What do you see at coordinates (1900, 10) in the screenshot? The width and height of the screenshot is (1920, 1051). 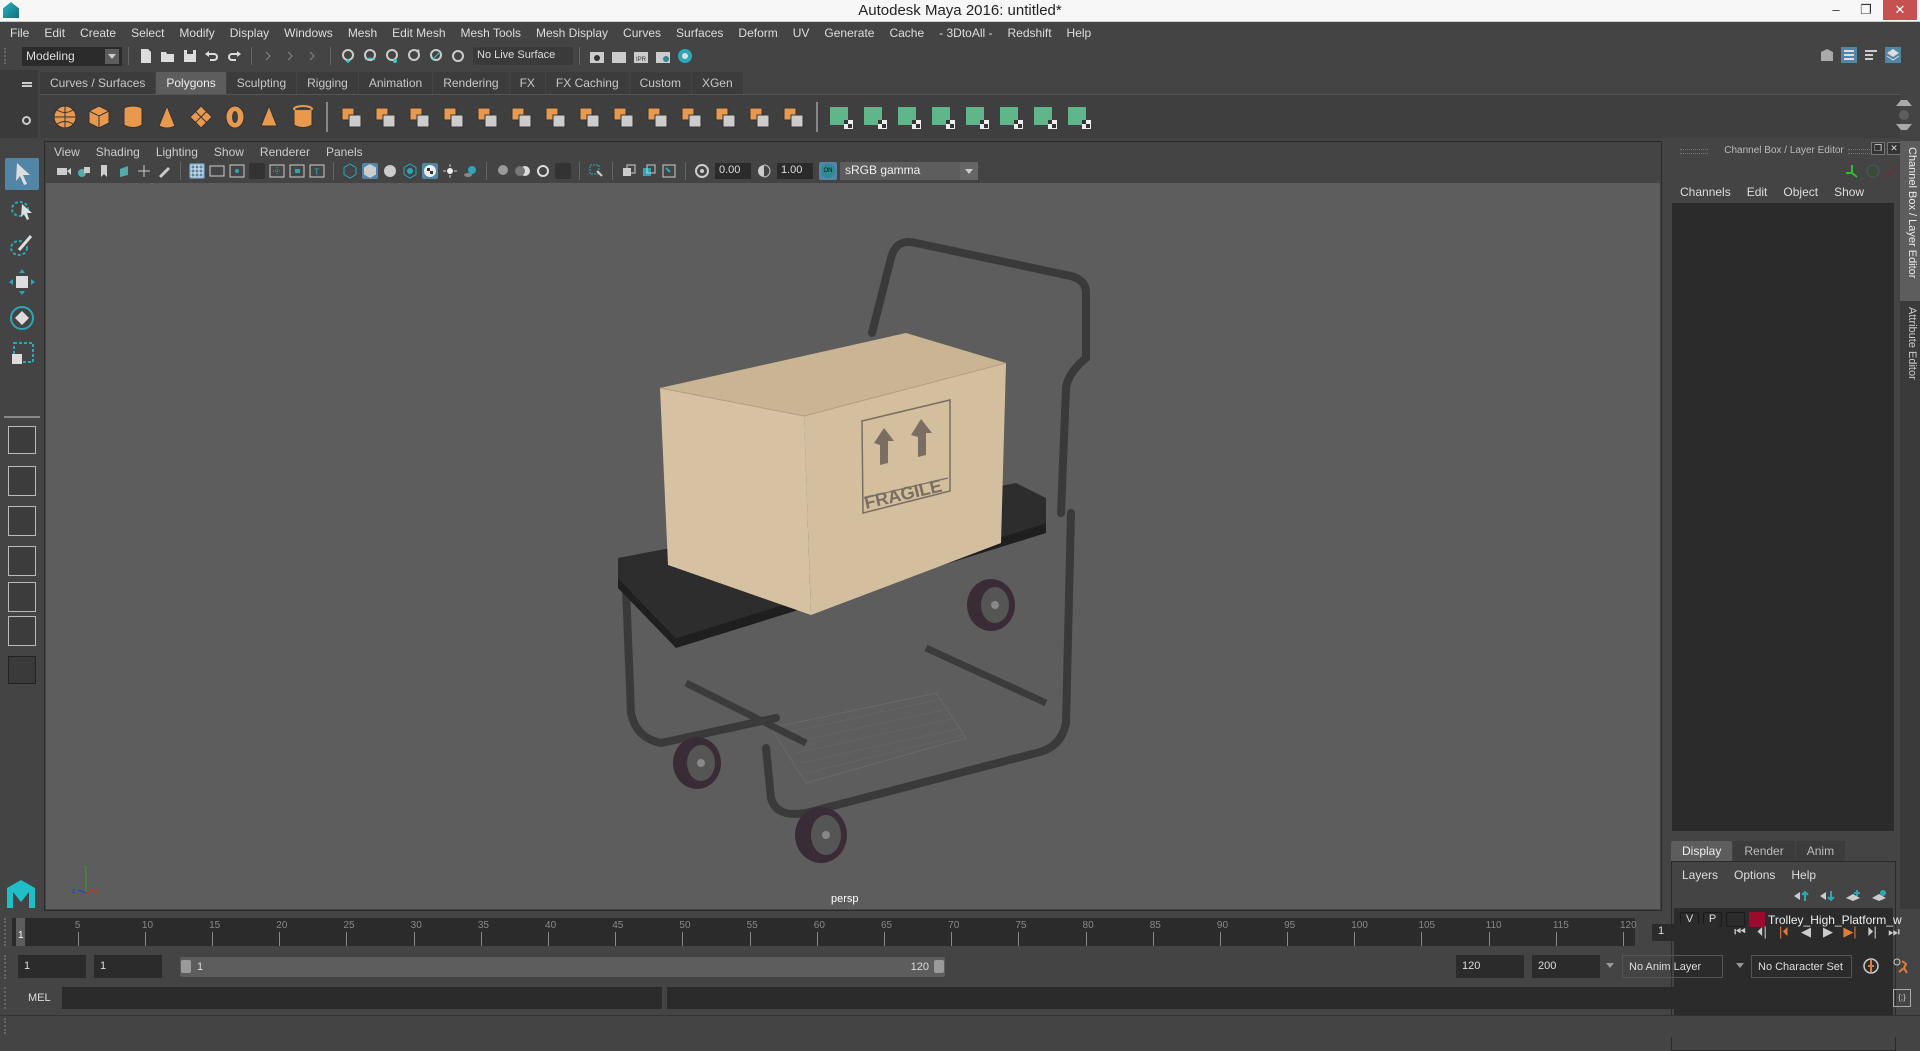 I see `close-button: ✕` at bounding box center [1900, 10].